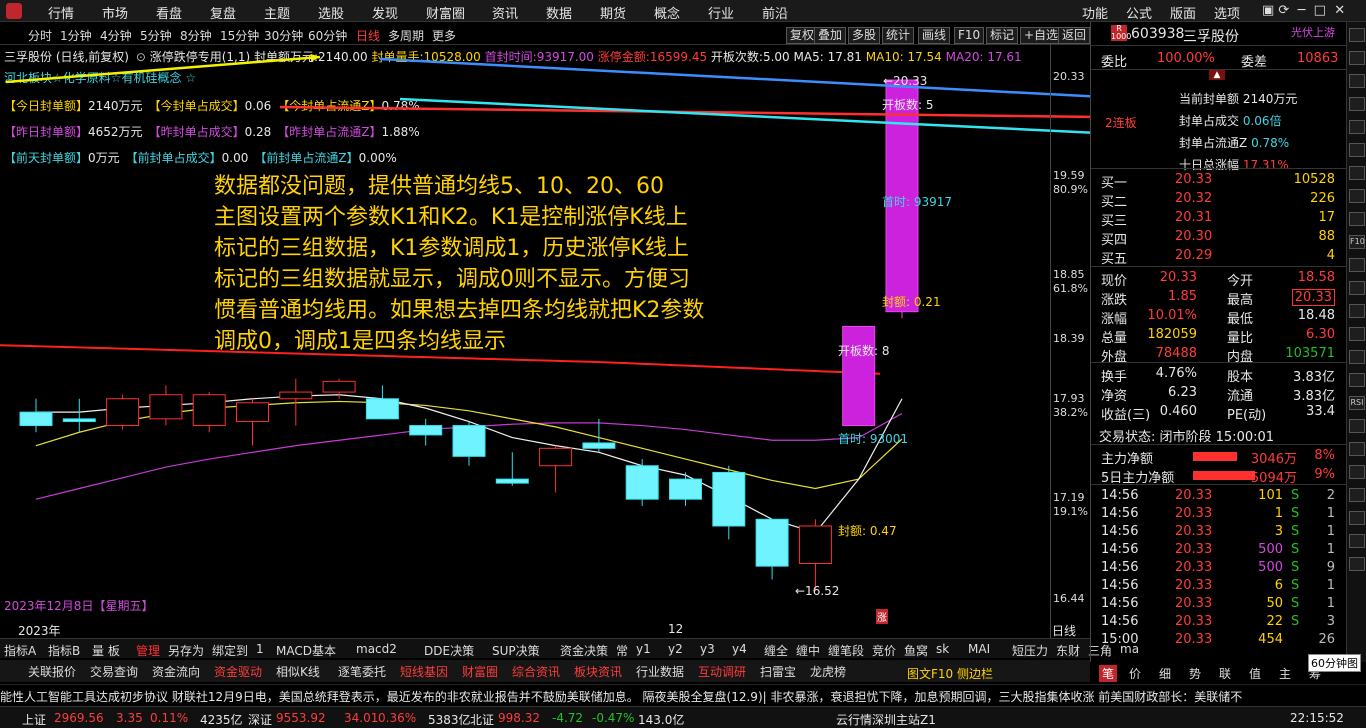 Image resolution: width=1366 pixels, height=728 pixels. What do you see at coordinates (613, 12) in the screenshot?
I see `menu-item-10: 期货` at bounding box center [613, 12].